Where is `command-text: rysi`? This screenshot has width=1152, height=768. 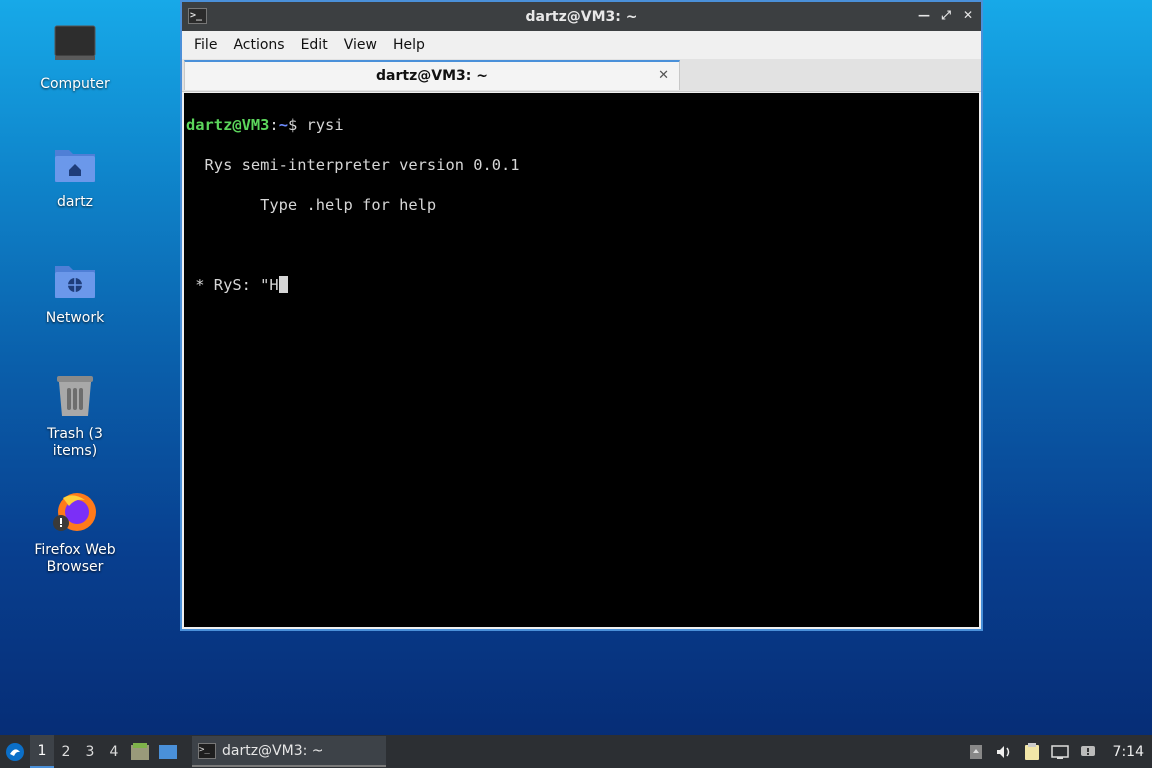 command-text: rysi is located at coordinates (325, 125).